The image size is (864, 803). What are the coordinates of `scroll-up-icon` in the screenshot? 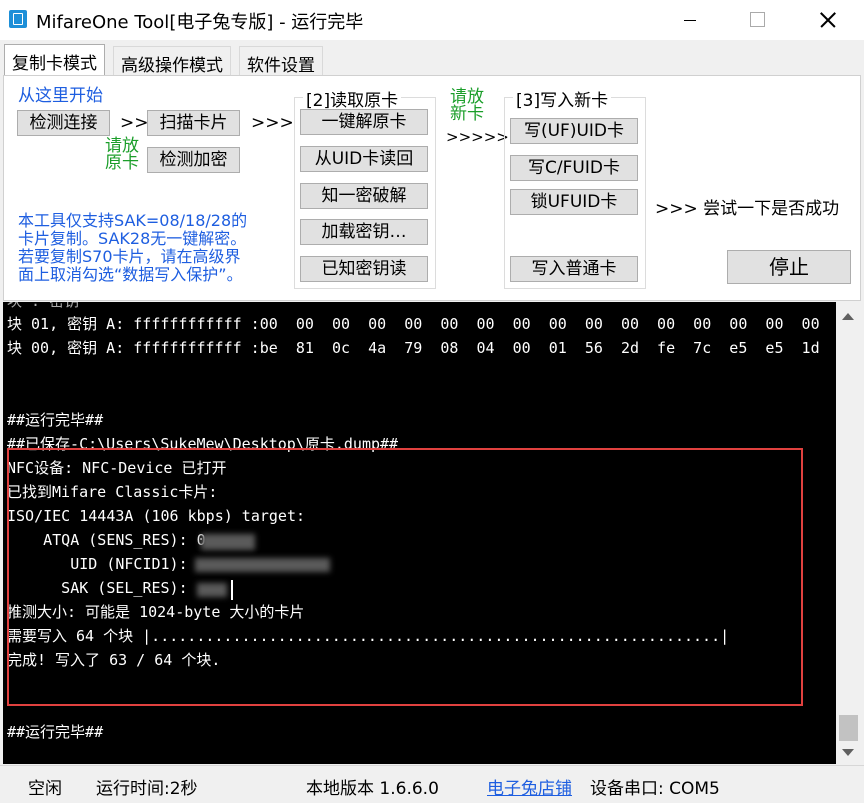 It's located at (848, 316).